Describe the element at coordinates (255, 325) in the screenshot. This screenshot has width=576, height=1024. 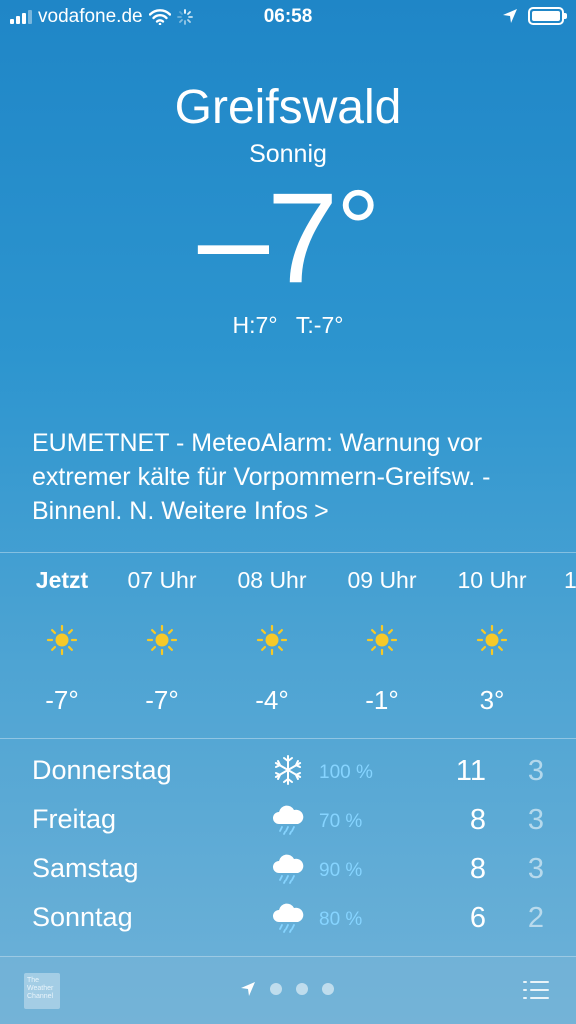
I see `high-temperature: H:7°` at that location.